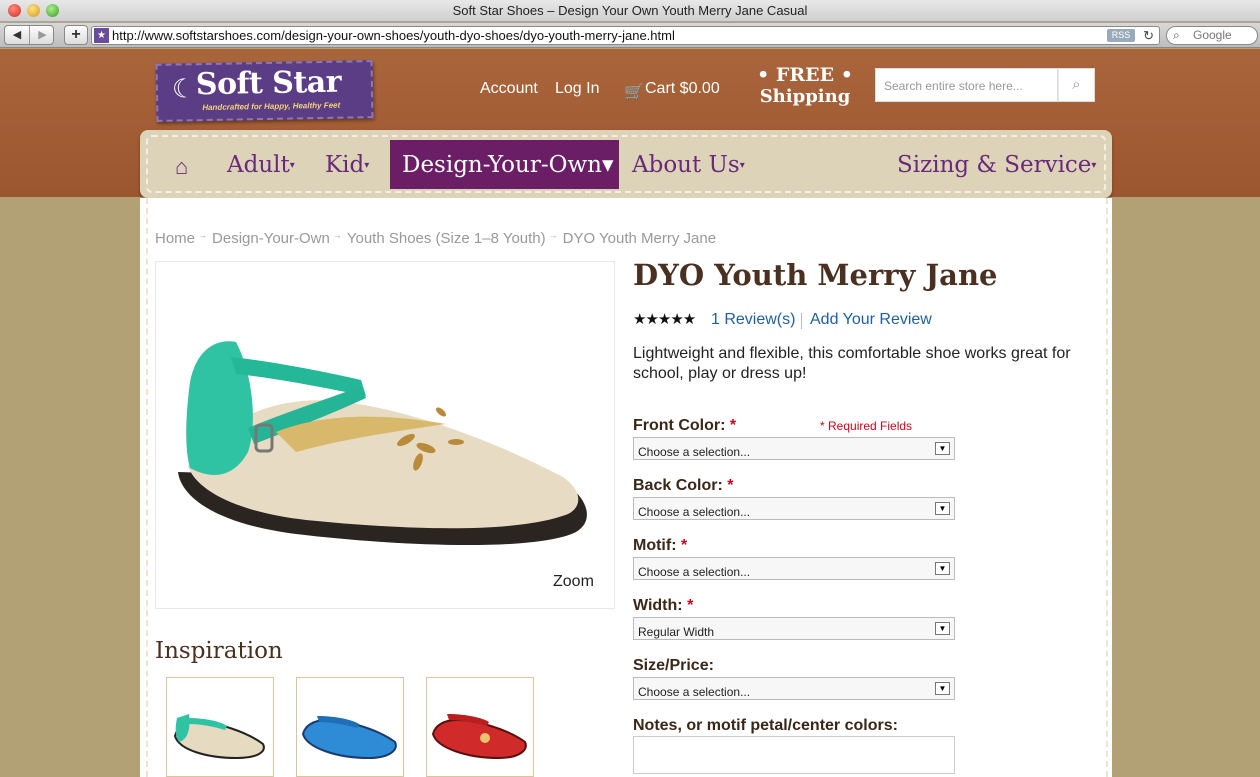  What do you see at coordinates (658, 605) in the screenshot?
I see `width-label-text: Width:` at bounding box center [658, 605].